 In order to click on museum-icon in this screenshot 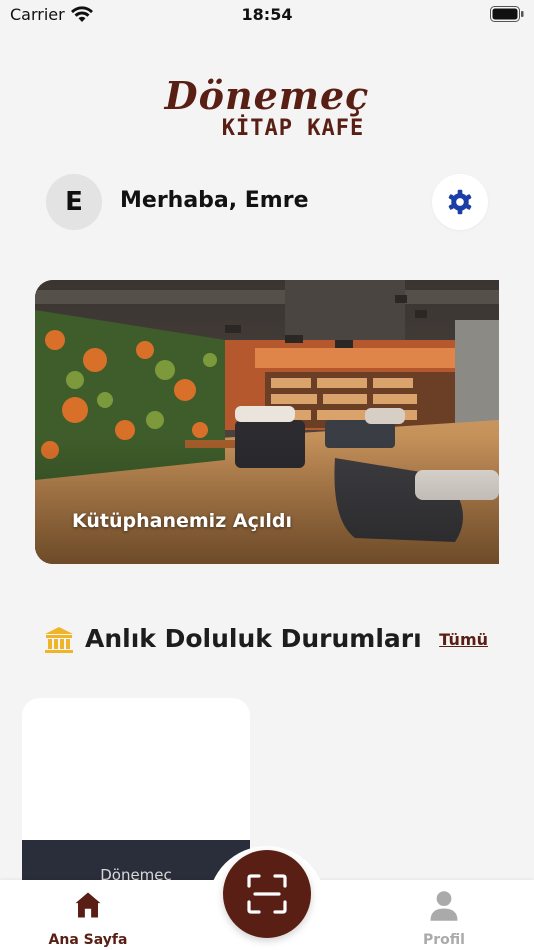, I will do `click(59, 640)`.